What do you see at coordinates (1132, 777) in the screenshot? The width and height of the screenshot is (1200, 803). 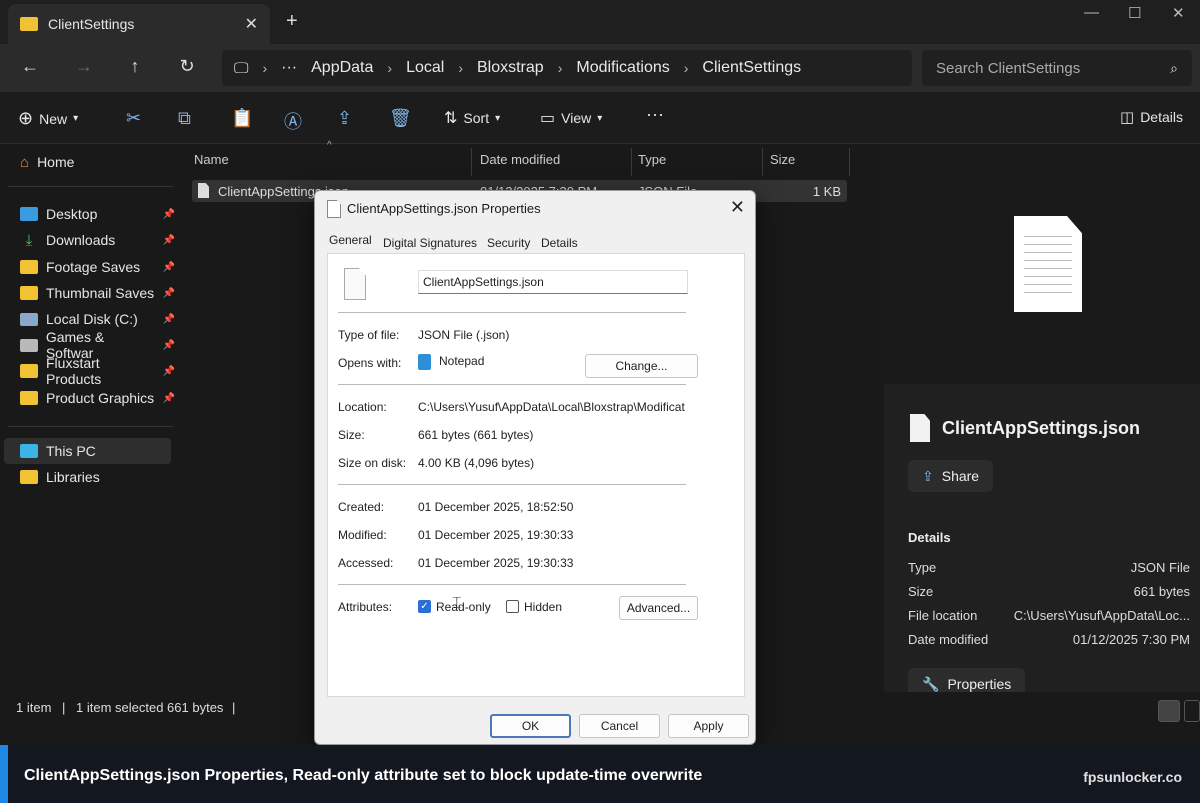 I see `brand-watermark: fpsunlocker.co` at bounding box center [1132, 777].